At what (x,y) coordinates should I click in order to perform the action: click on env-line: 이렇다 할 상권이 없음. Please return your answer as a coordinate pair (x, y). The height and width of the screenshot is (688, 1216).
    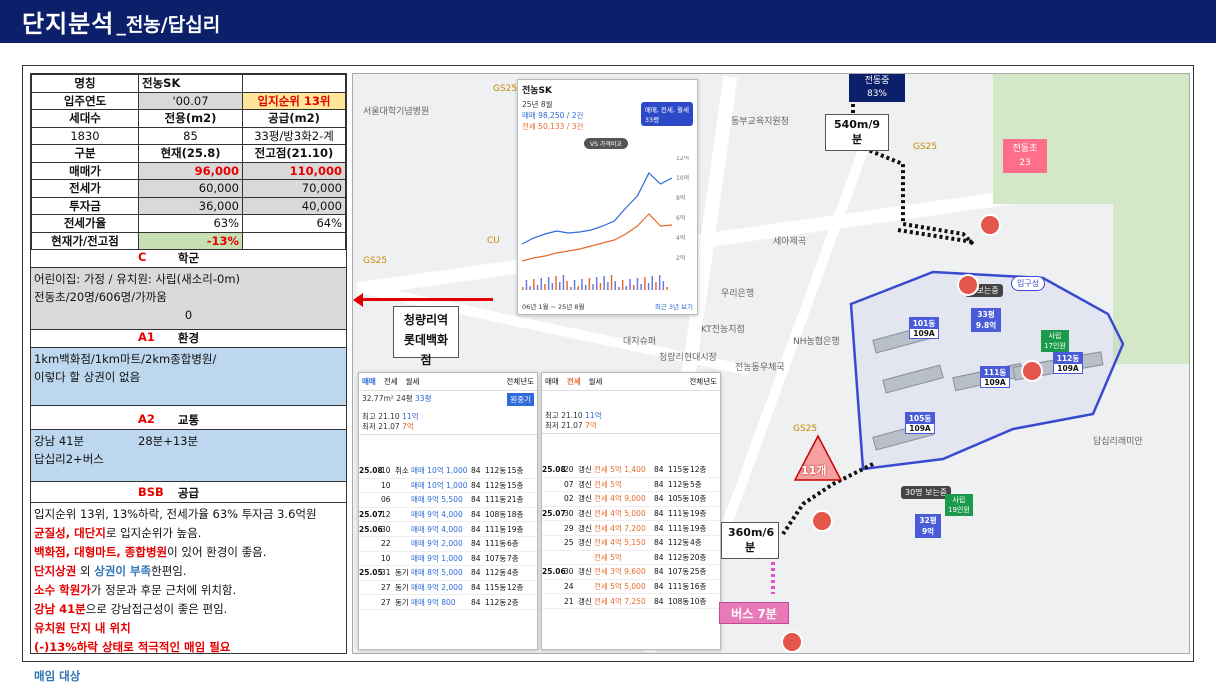
    Looking at the image, I should click on (87, 377).